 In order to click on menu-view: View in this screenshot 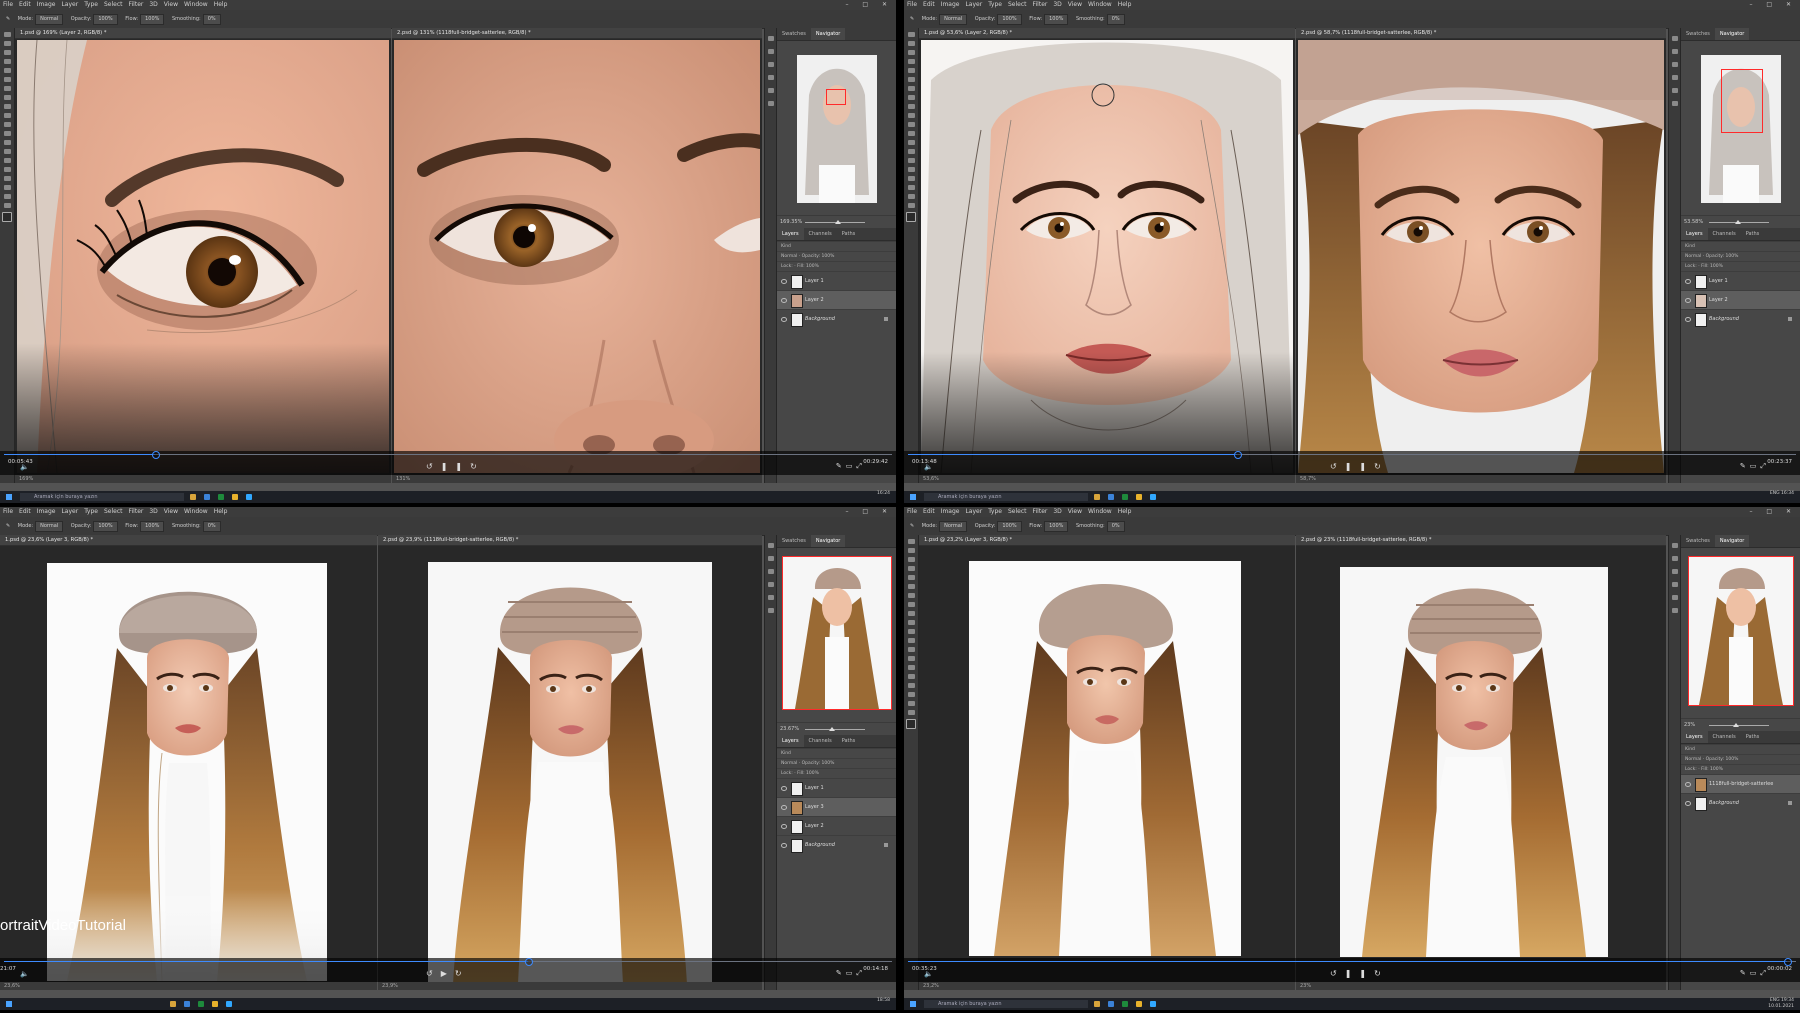, I will do `click(1075, 512)`.